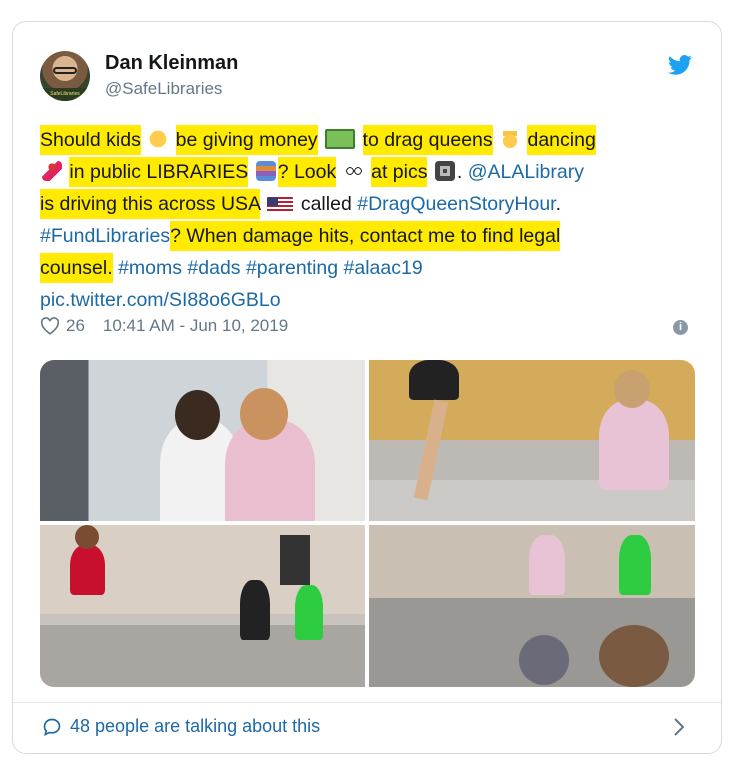 The width and height of the screenshot is (736, 770). What do you see at coordinates (510, 139) in the screenshot?
I see `princess-icon` at bounding box center [510, 139].